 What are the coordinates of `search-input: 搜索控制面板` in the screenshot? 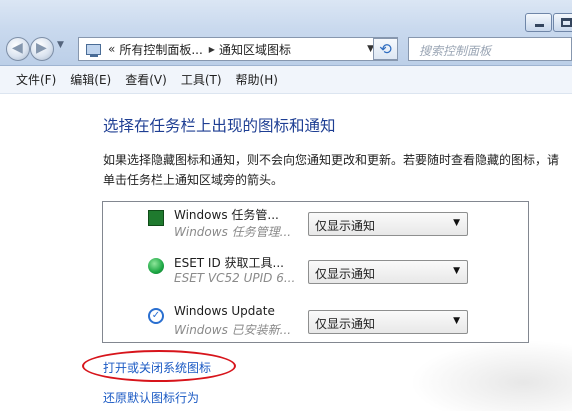 It's located at (490, 49).